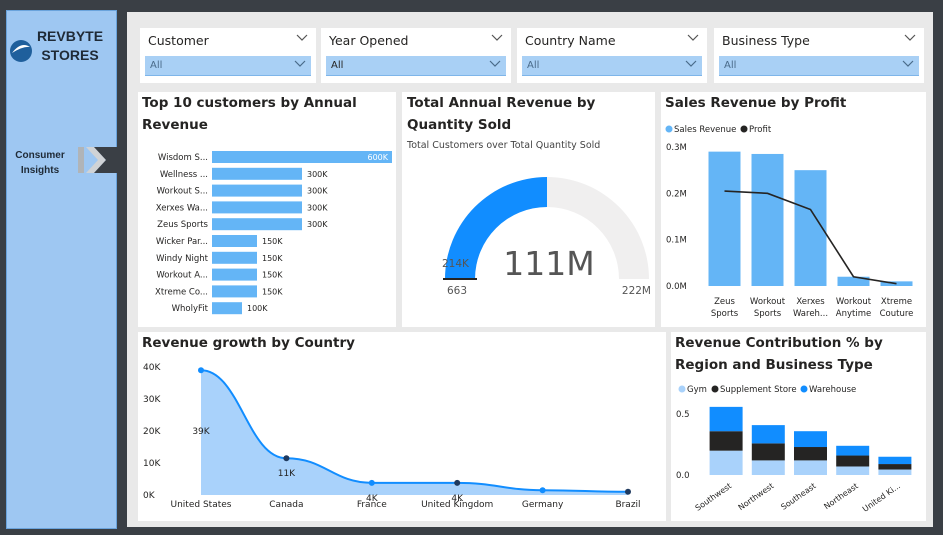 Image resolution: width=943 pixels, height=535 pixels. What do you see at coordinates (768, 302) in the screenshot?
I see `category-label: Workout` at bounding box center [768, 302].